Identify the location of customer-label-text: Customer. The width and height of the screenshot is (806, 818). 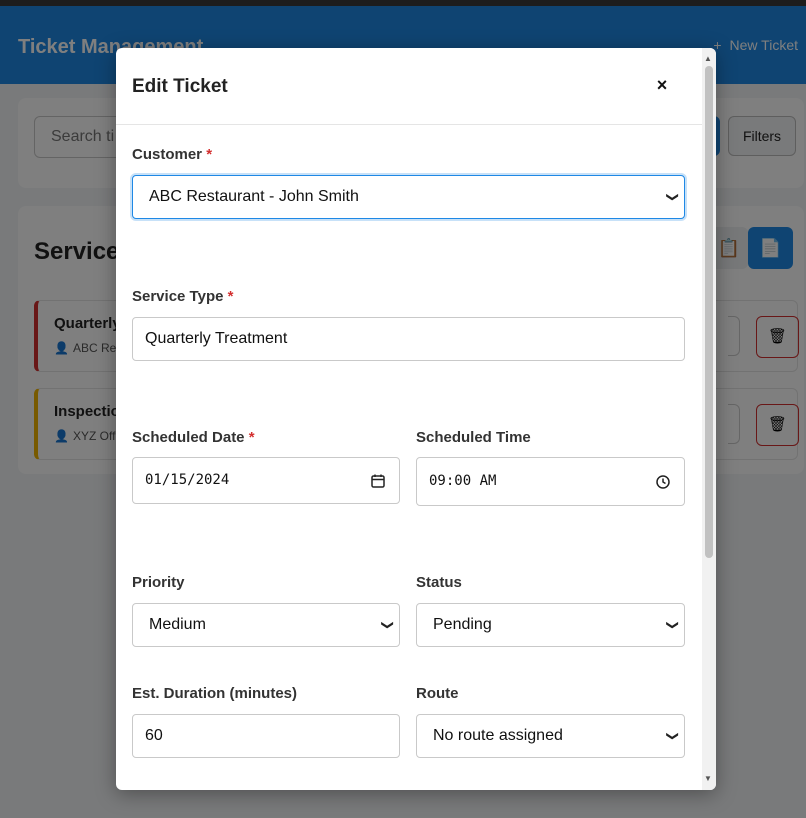
(167, 154).